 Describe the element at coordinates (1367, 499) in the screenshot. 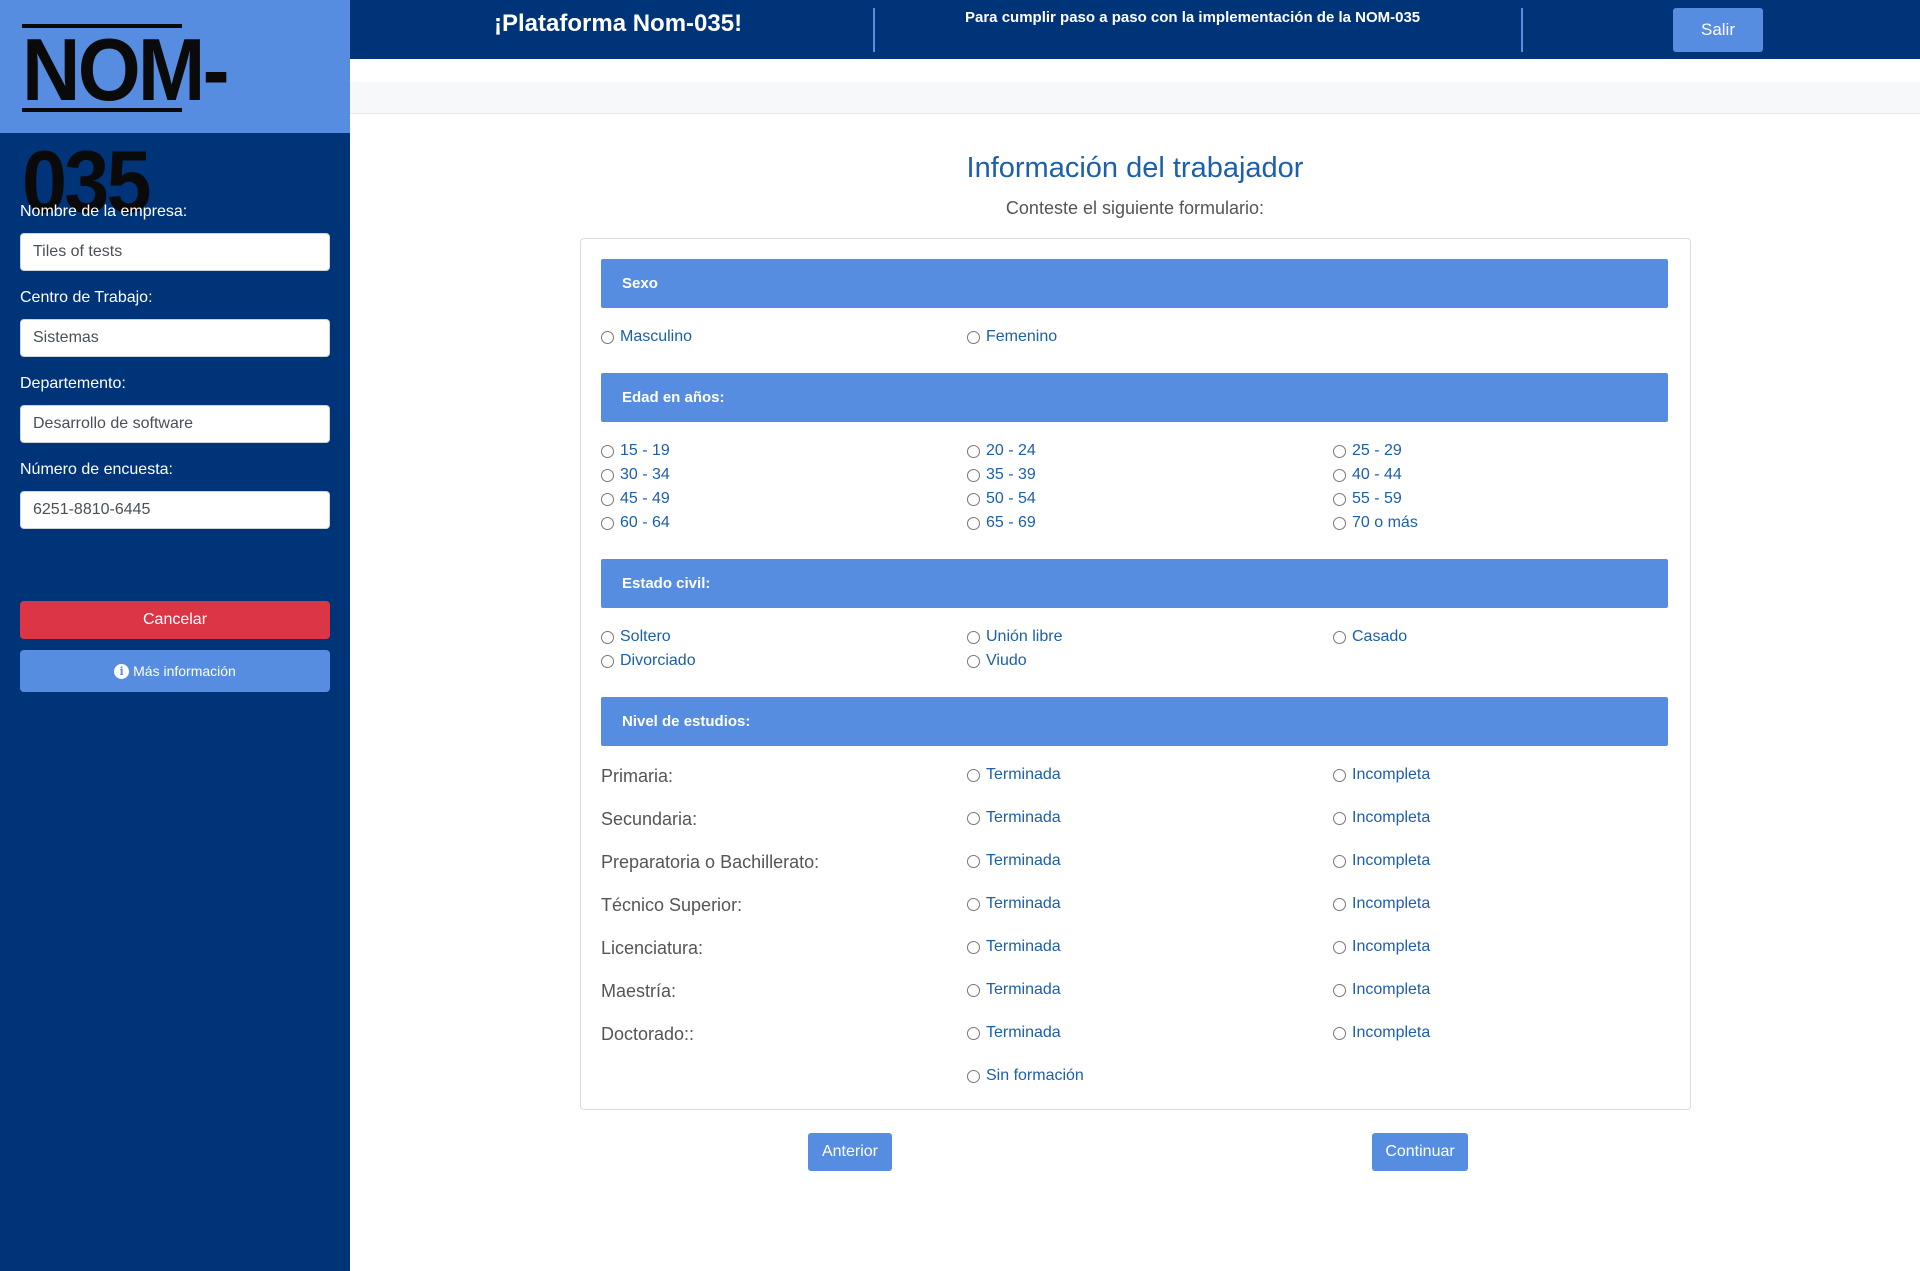

I see `radio-option-age: 55 - 59` at that location.